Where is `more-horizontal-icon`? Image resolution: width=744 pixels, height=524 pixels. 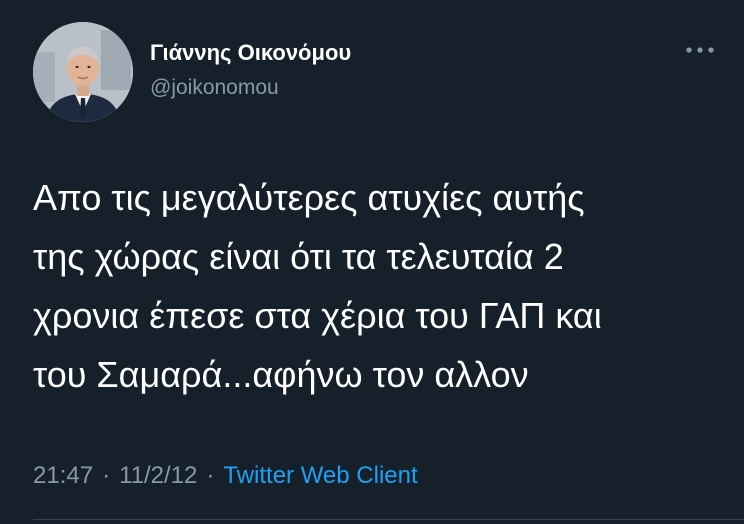 more-horizontal-icon is located at coordinates (700, 50).